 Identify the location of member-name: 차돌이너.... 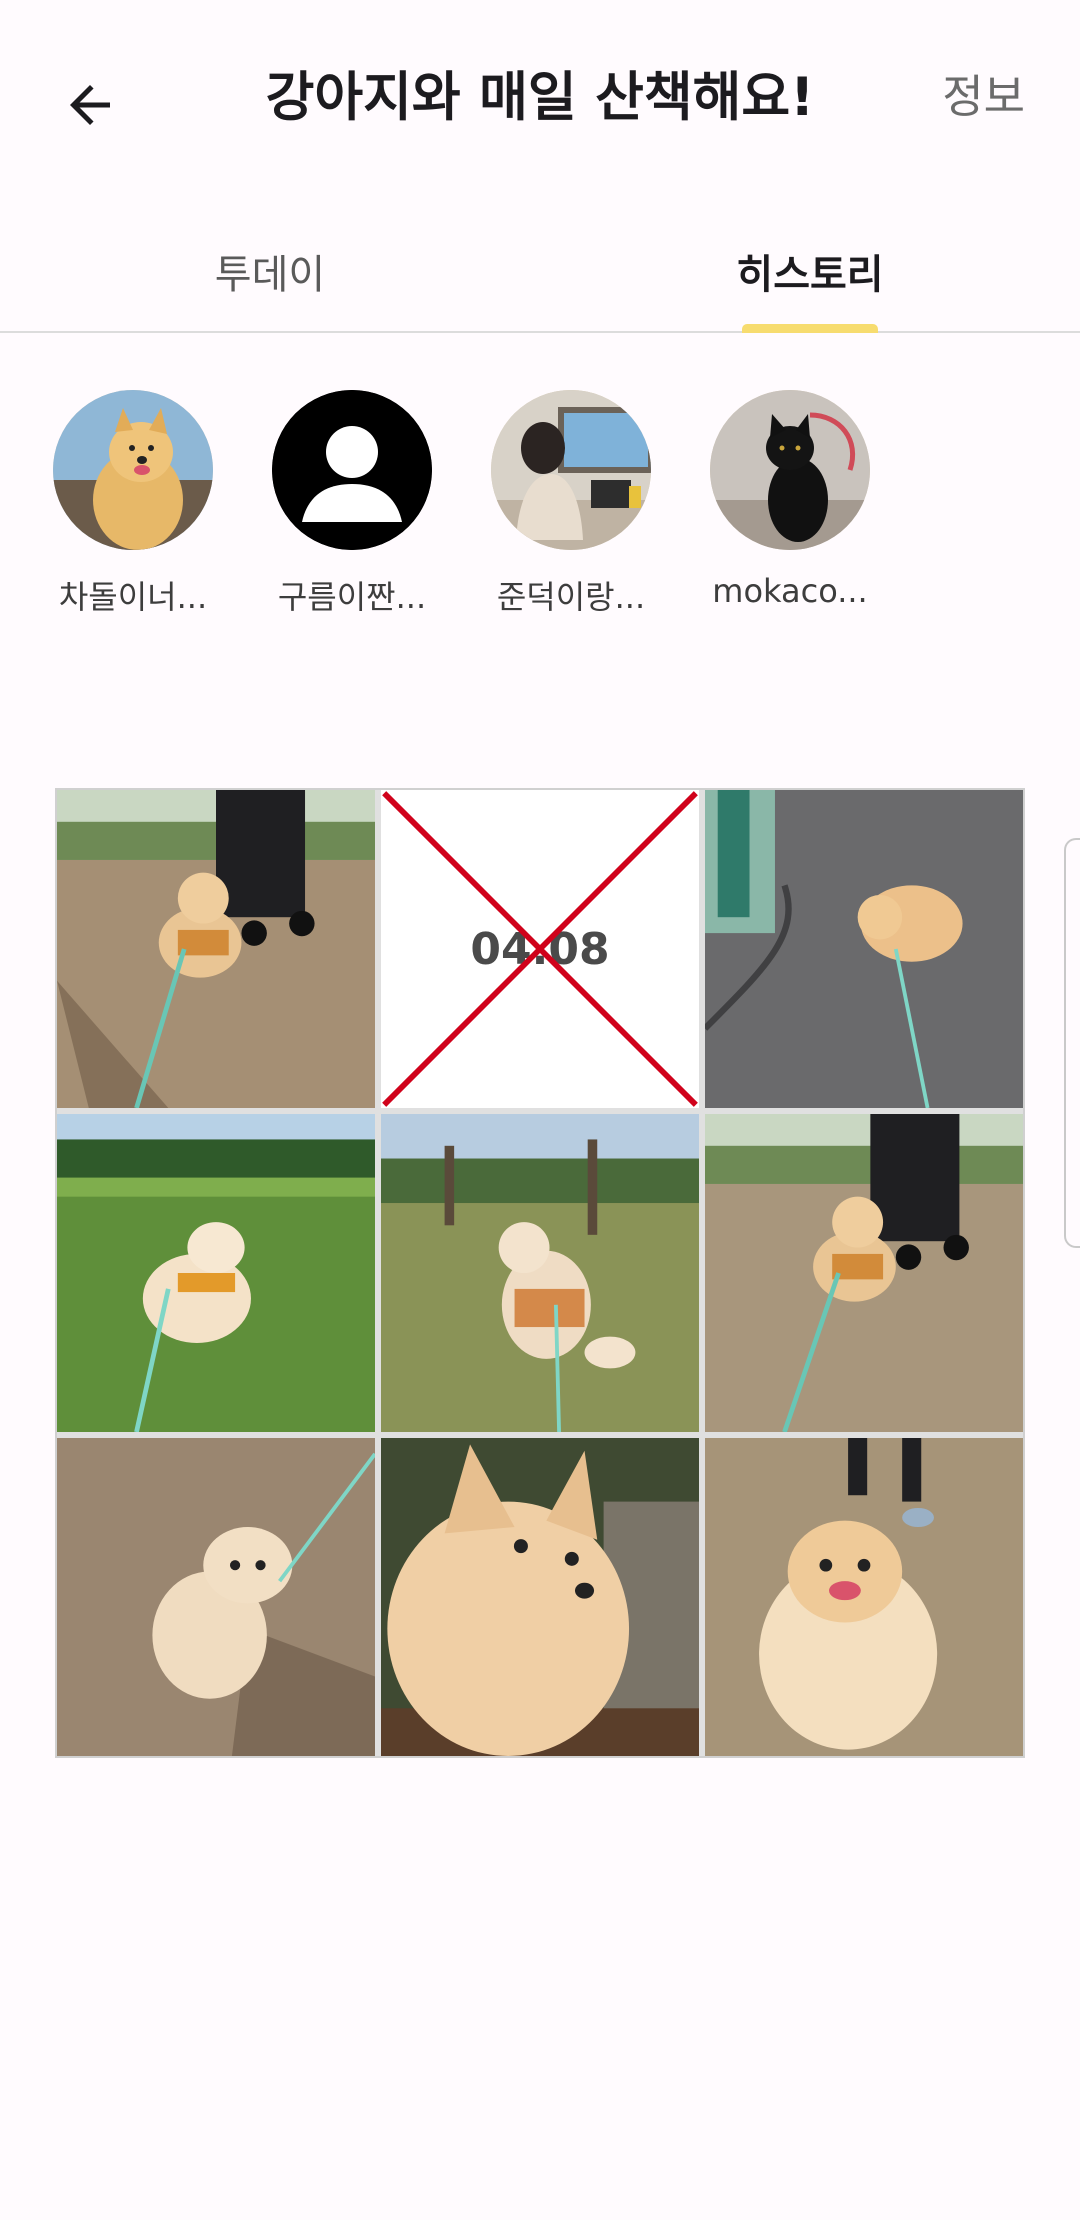
(133, 597).